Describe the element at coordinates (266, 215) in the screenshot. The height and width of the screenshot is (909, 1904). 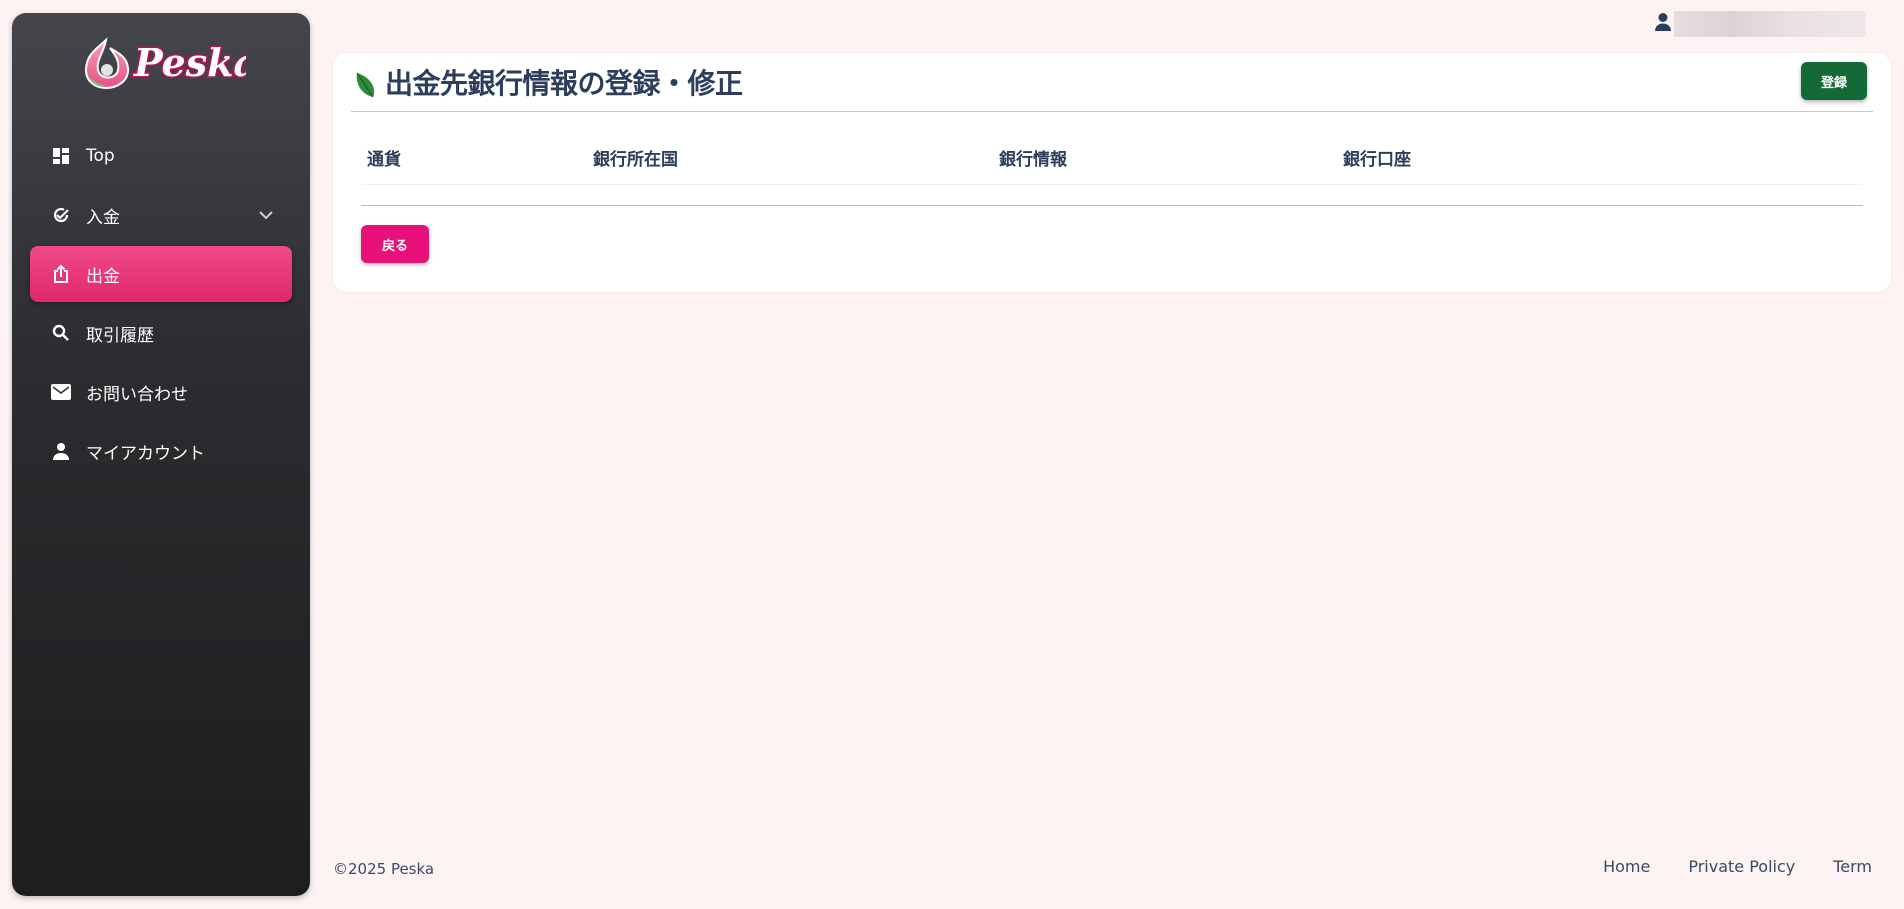
I see `chevron-down-icon` at that location.